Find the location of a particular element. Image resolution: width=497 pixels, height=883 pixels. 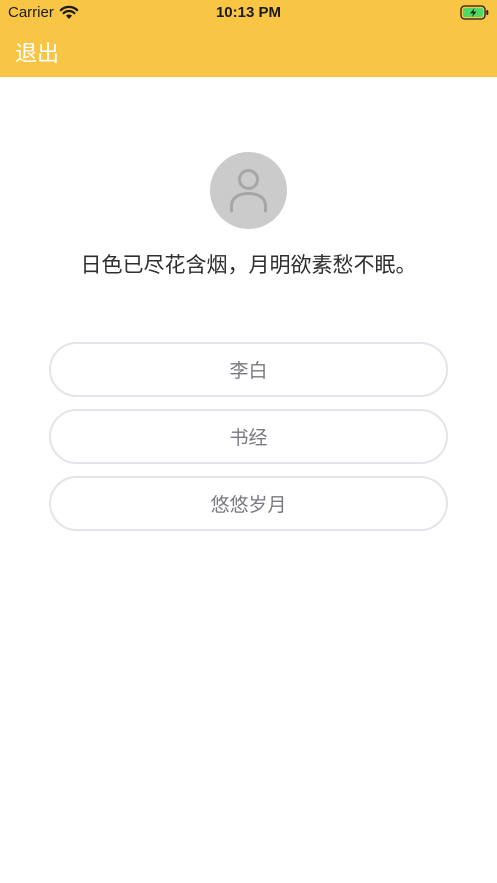

status-time: 10:13 PM is located at coordinates (248, 12).